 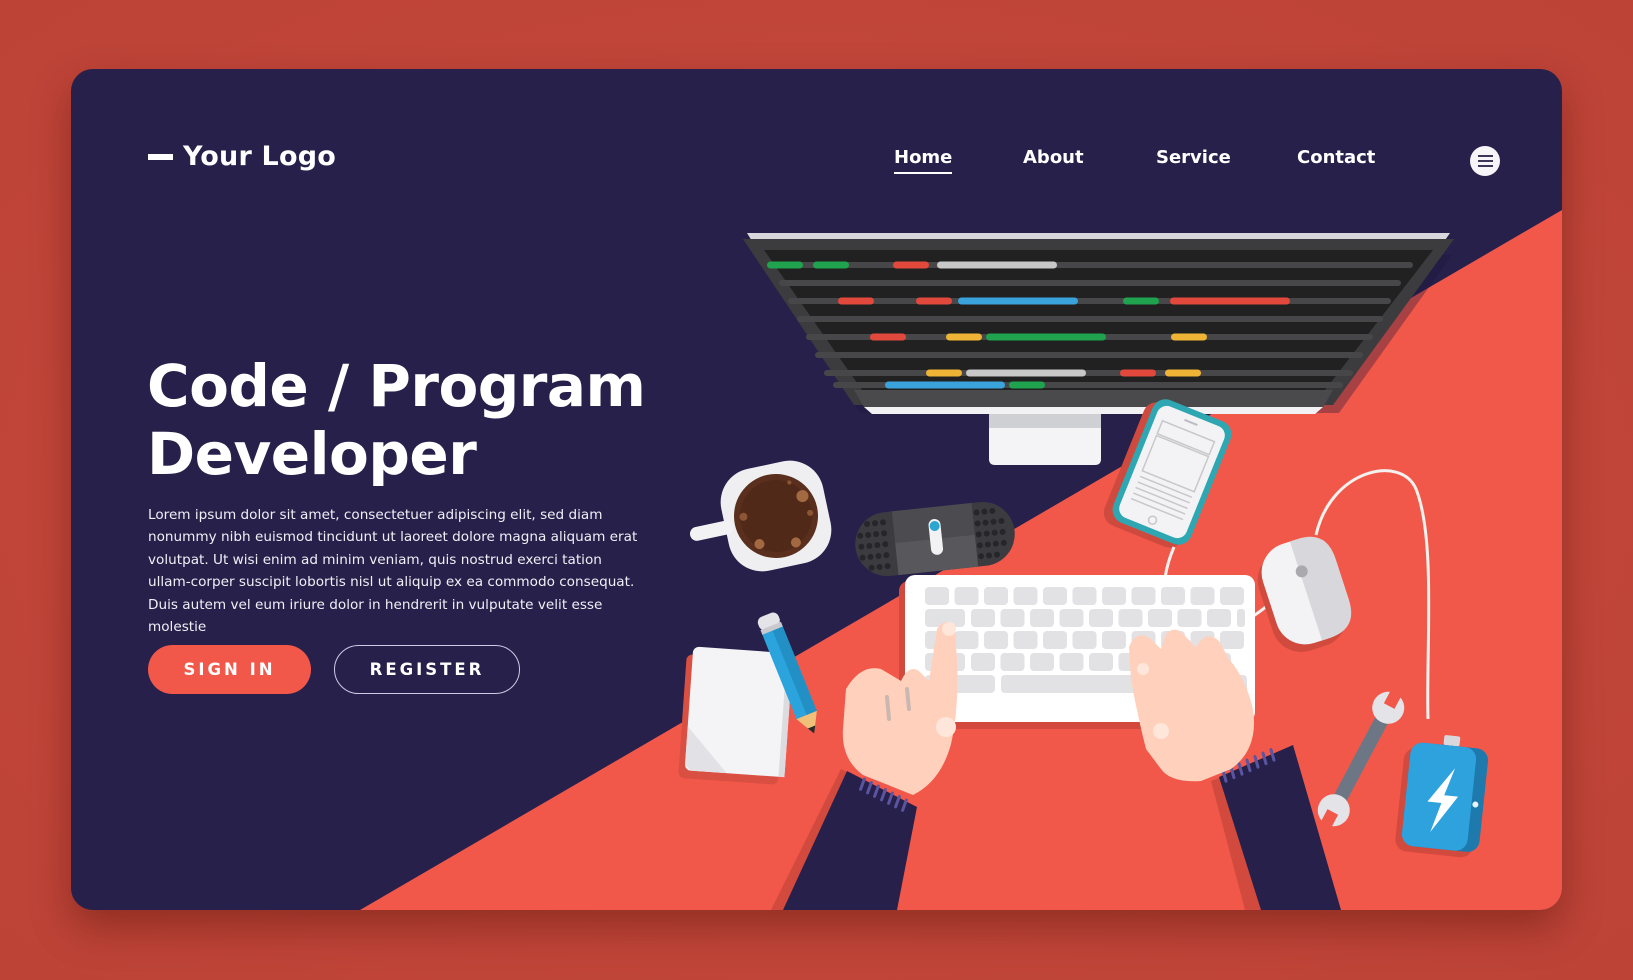 I want to click on keyboard-spacebar, so click(x=1071, y=684).